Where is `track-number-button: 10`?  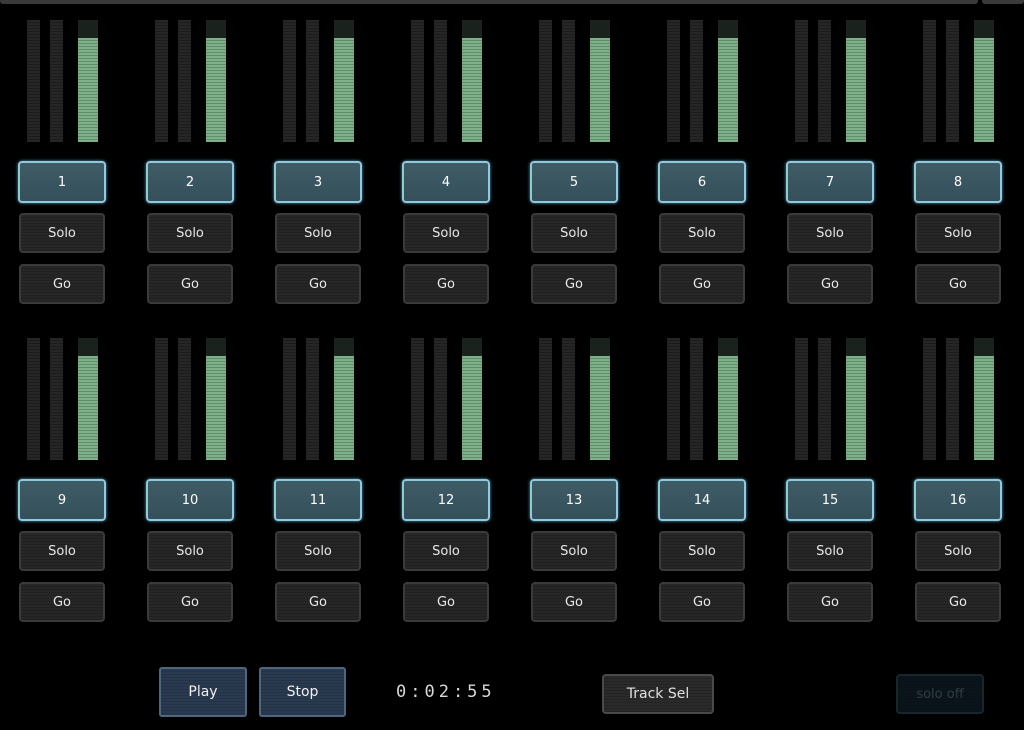
track-number-button: 10 is located at coordinates (190, 500).